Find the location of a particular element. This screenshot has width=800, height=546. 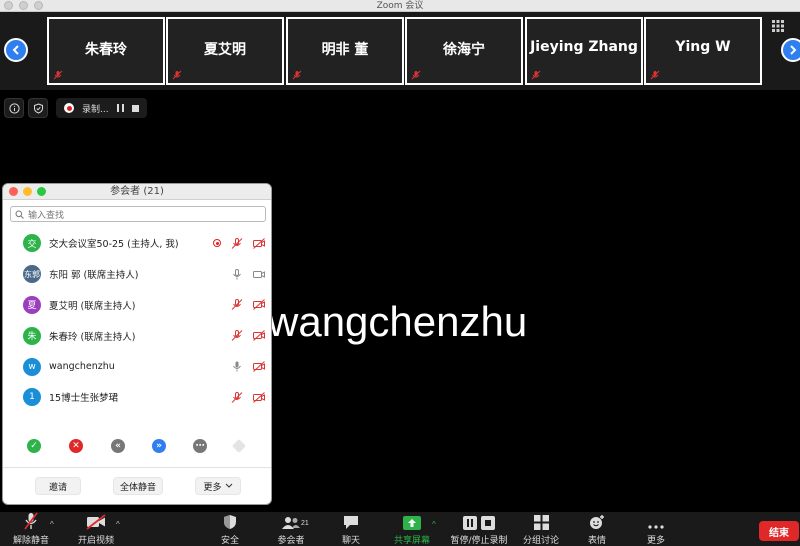

recording-icon is located at coordinates (69, 108).